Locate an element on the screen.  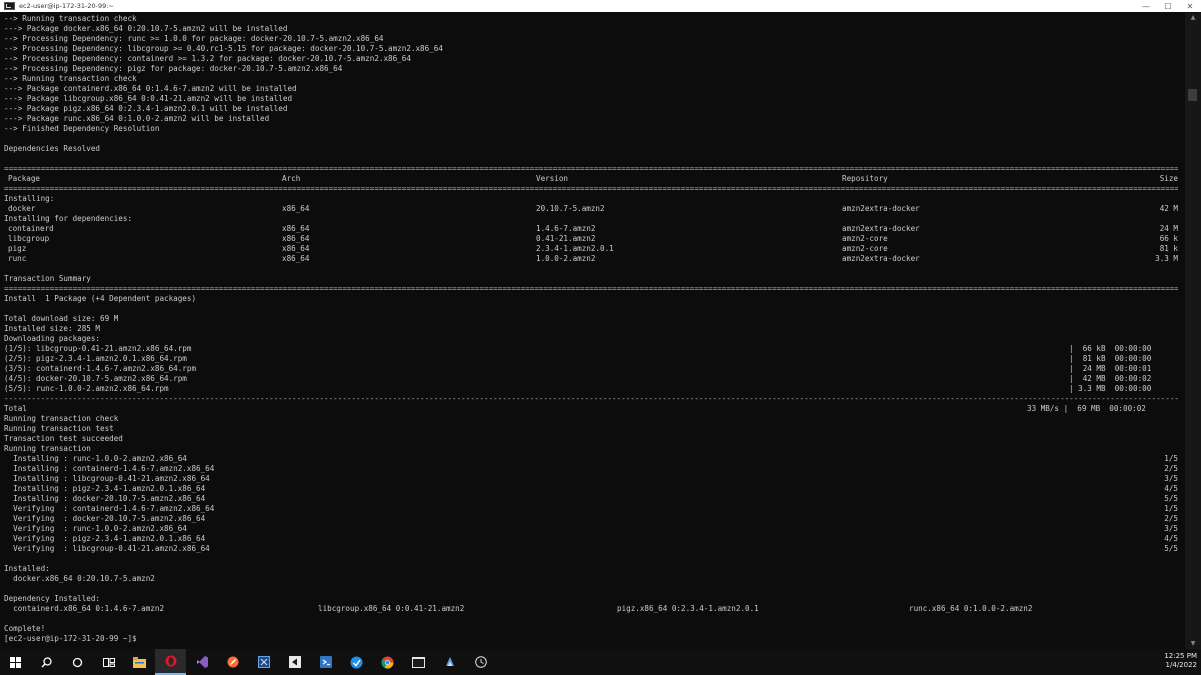
task-view-button is located at coordinates (108, 662).